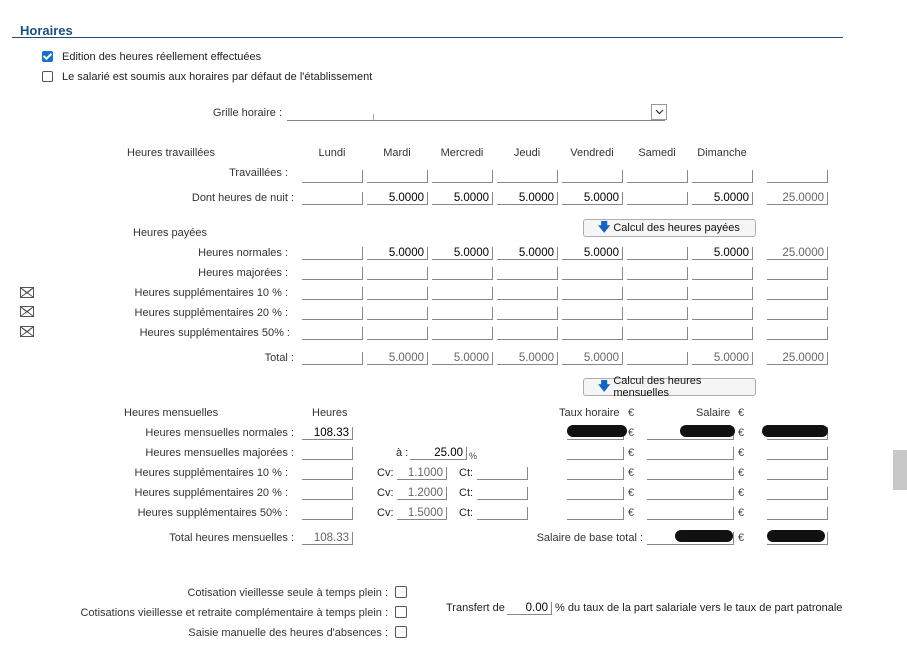 This screenshot has width=907, height=646. What do you see at coordinates (397, 153) in the screenshot?
I see `day-header-mardi: Mardi` at bounding box center [397, 153].